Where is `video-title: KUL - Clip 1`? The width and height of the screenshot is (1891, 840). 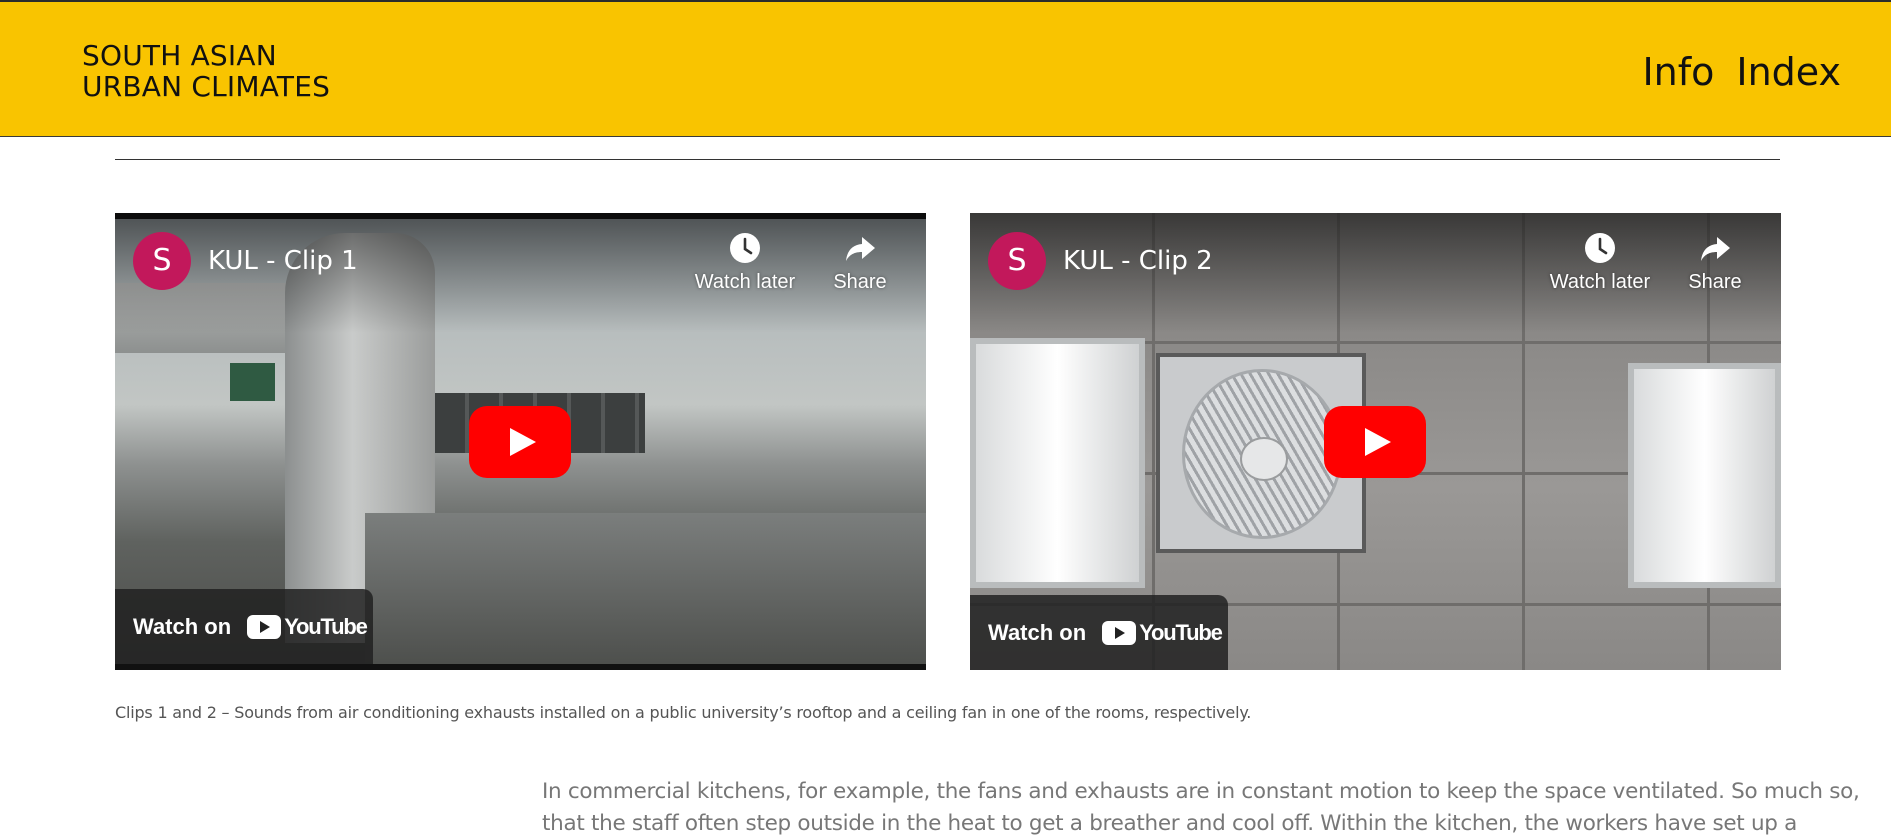
video-title: KUL - Clip 1 is located at coordinates (283, 261).